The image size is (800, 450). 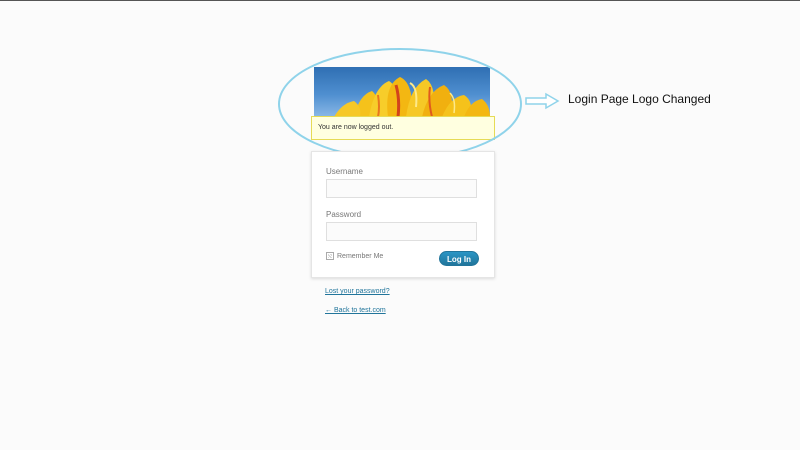 What do you see at coordinates (459, 258) in the screenshot?
I see `login-button: Log In` at bounding box center [459, 258].